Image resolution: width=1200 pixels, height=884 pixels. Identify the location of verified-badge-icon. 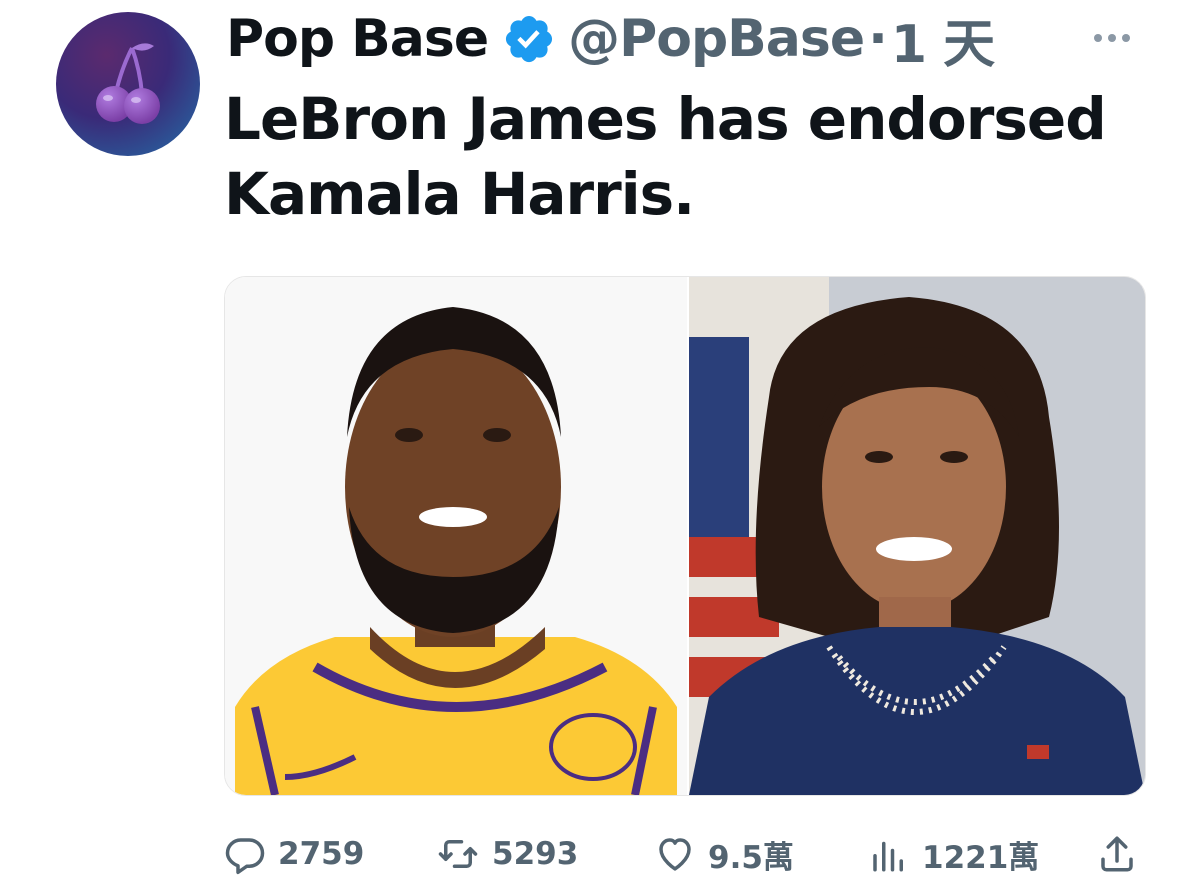
(529, 39).